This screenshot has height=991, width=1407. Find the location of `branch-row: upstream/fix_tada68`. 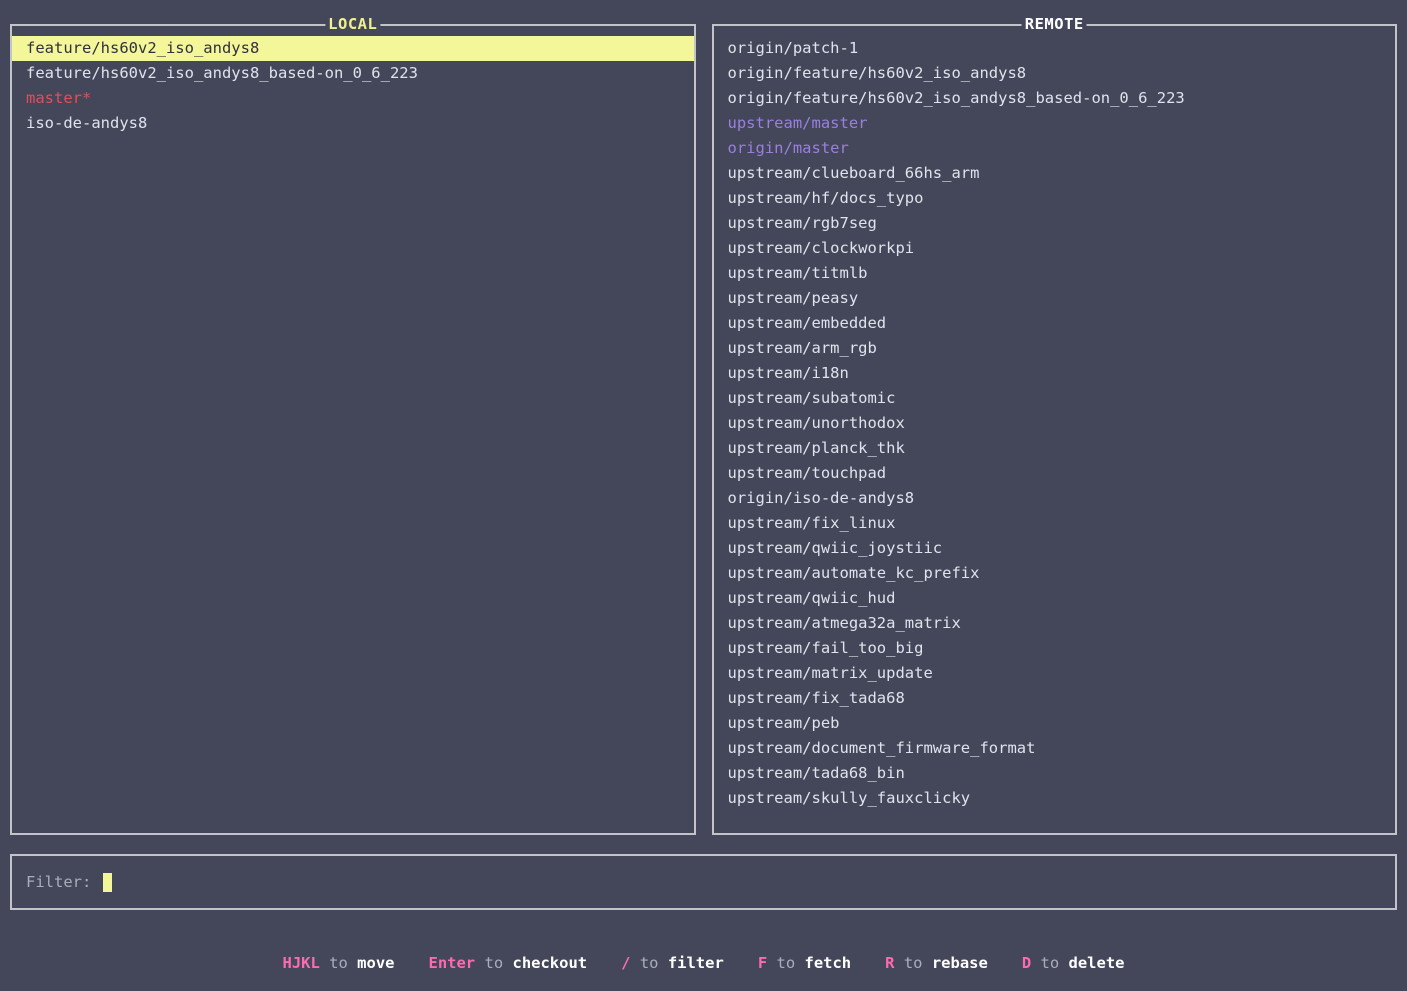

branch-row: upstream/fix_tada68 is located at coordinates (1055, 698).